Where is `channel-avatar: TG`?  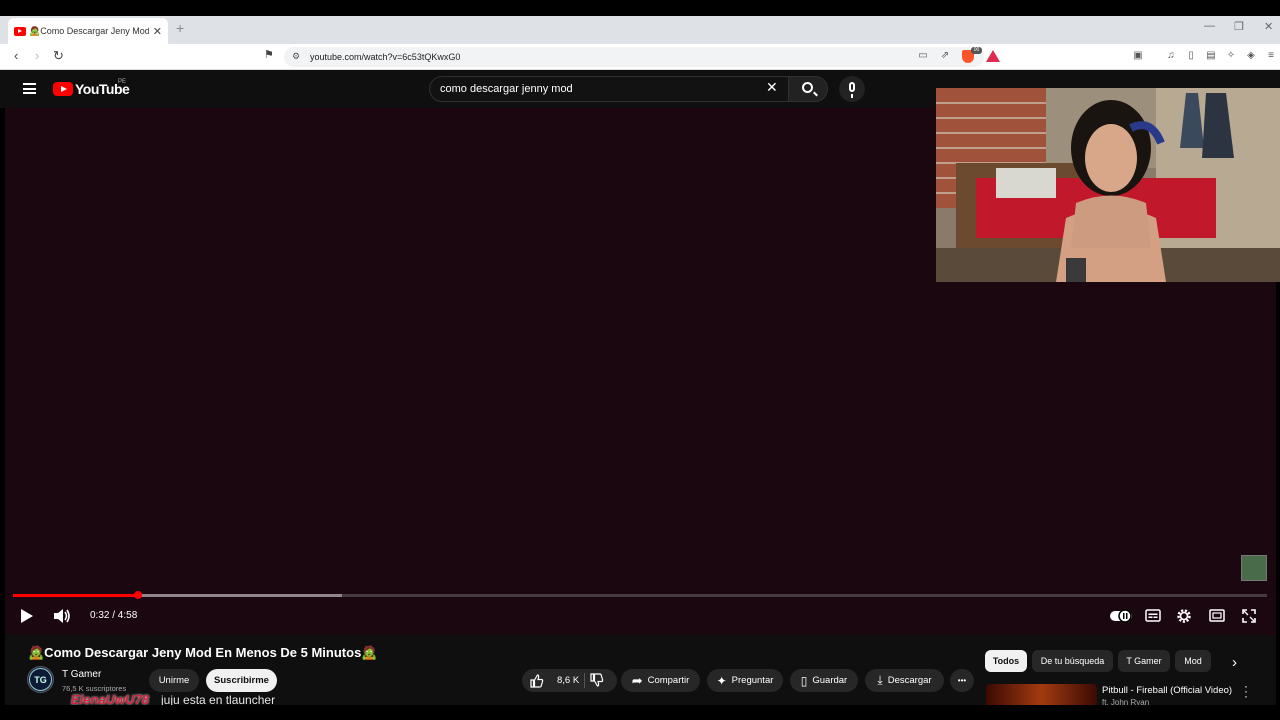
channel-avatar: TG is located at coordinates (40, 679).